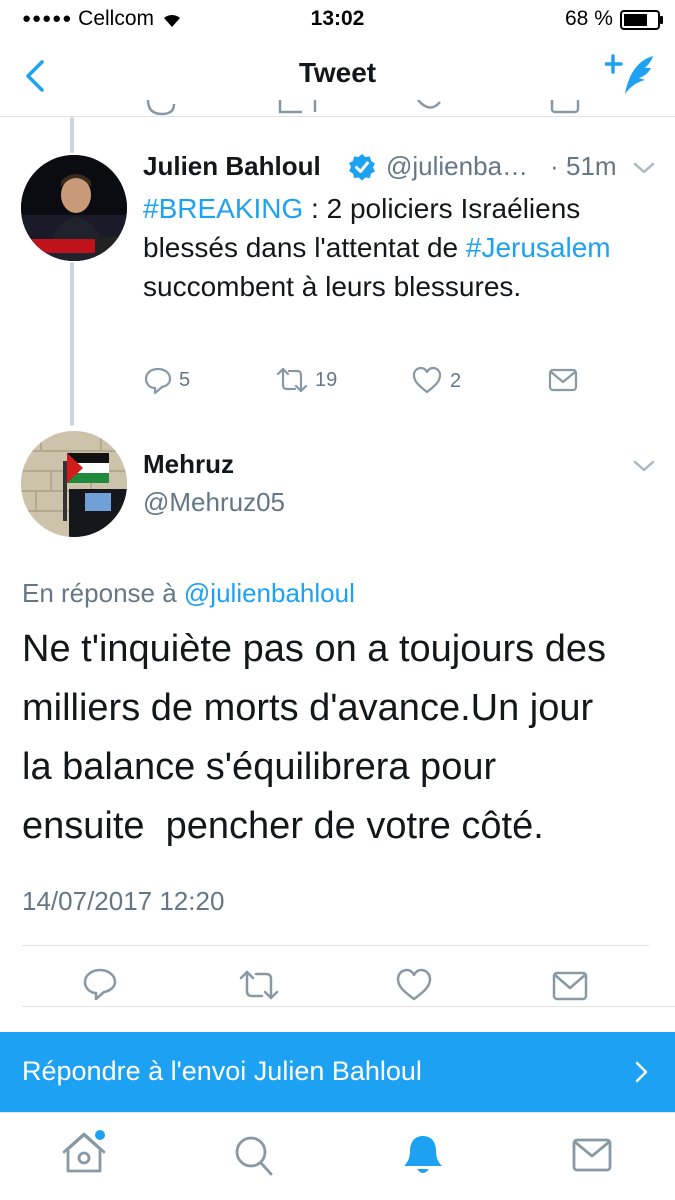  I want to click on reply-compose-label: Répondre à l'envoi Julien Bahloul, so click(222, 1071).